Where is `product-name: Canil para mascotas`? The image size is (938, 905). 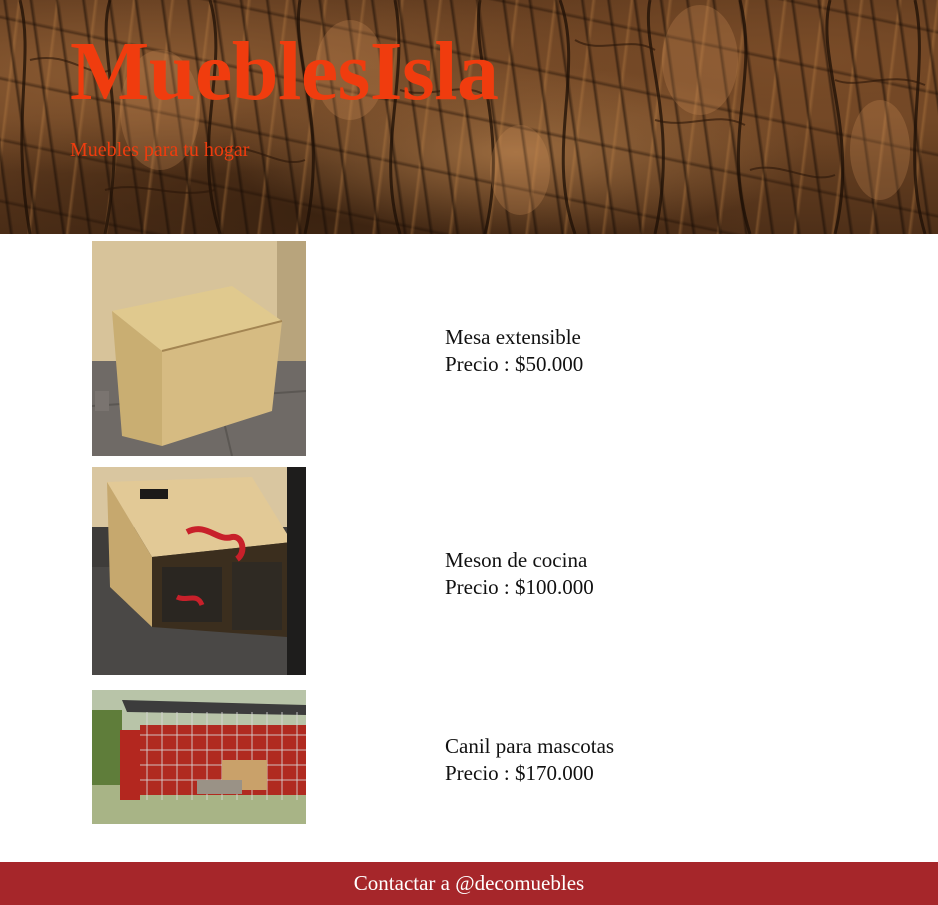
product-name: Canil para mascotas is located at coordinates (530, 746).